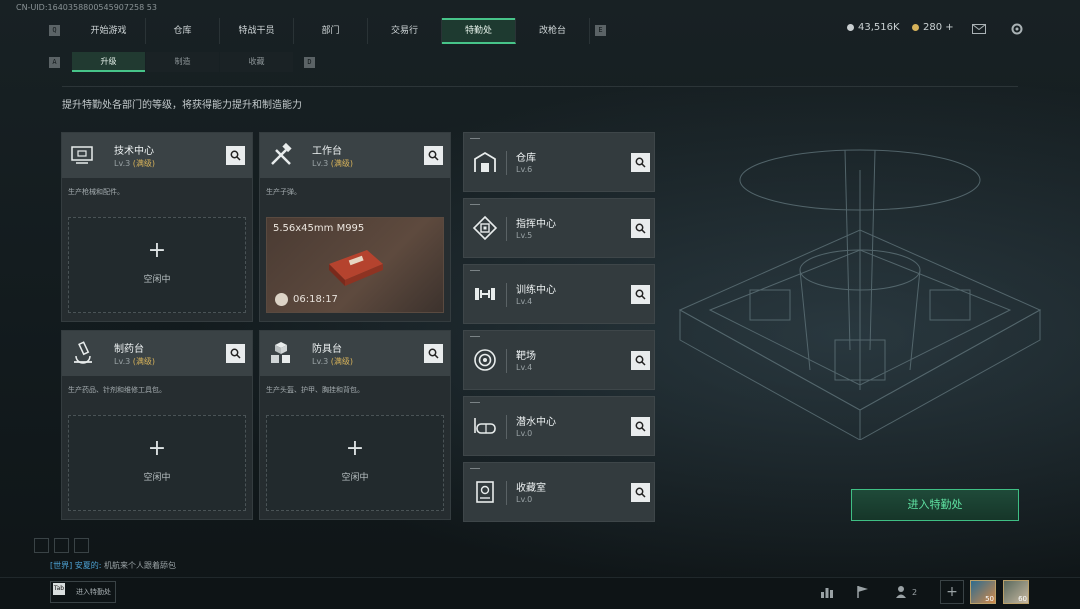  I want to click on department-name: 制药台, so click(129, 349).